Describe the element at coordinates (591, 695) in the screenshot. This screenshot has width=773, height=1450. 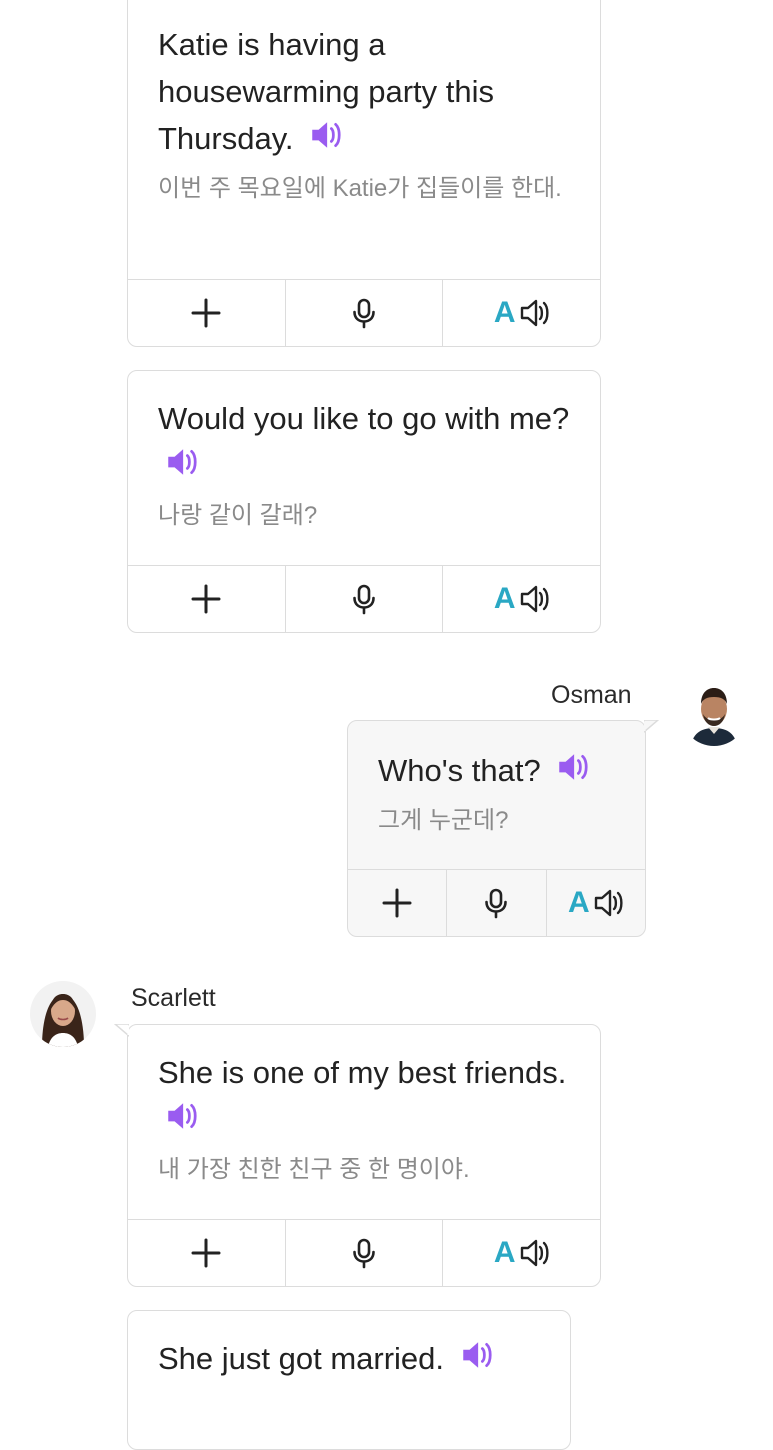
I see `speaker-name: Osman` at that location.